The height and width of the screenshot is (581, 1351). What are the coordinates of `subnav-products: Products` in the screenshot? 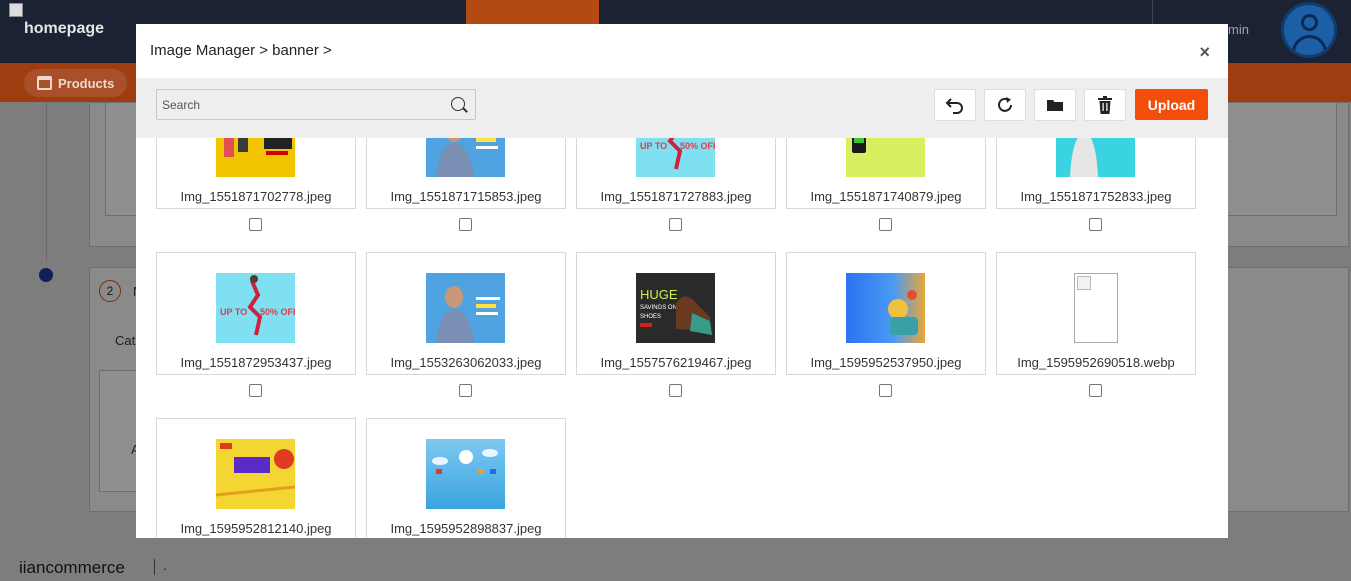 It's located at (76, 83).